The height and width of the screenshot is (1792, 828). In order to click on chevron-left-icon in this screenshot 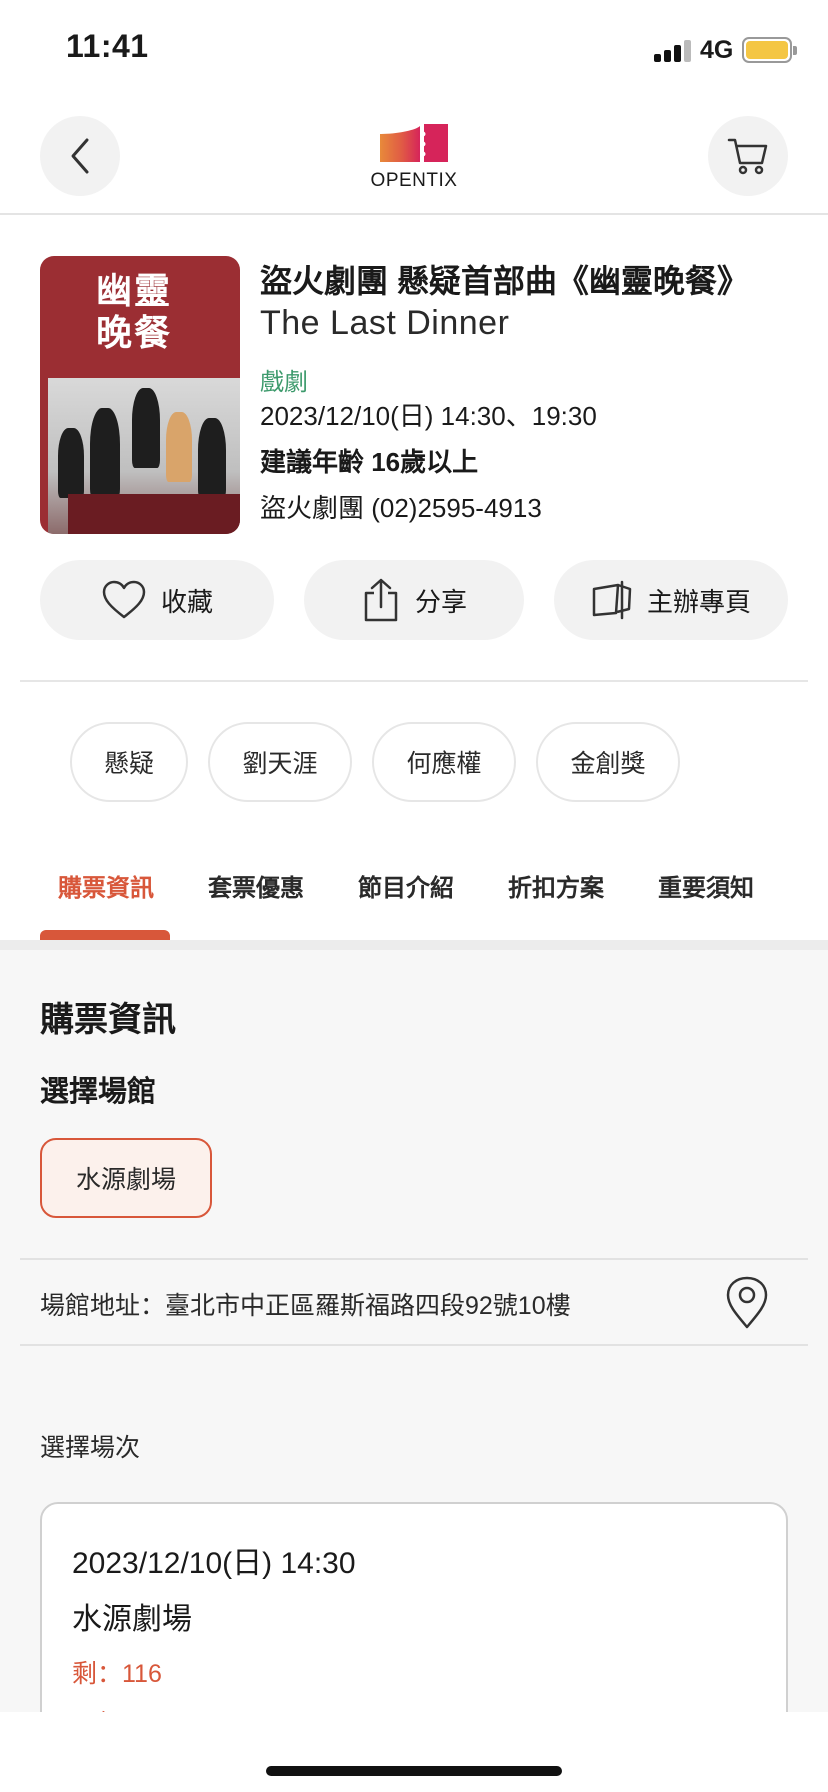, I will do `click(80, 156)`.